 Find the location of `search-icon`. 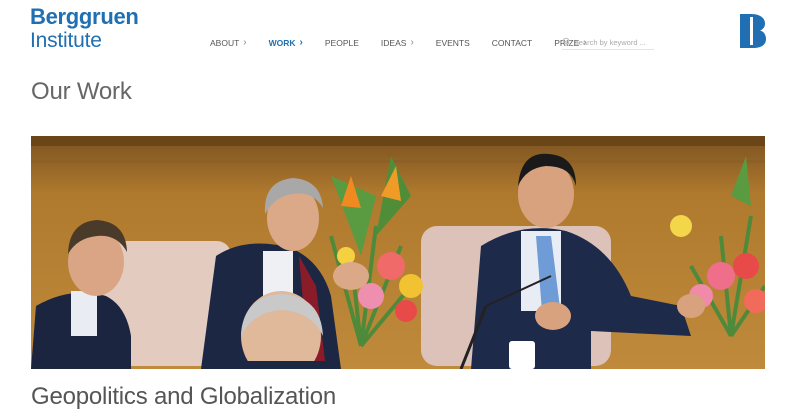

search-icon is located at coordinates (567, 42).